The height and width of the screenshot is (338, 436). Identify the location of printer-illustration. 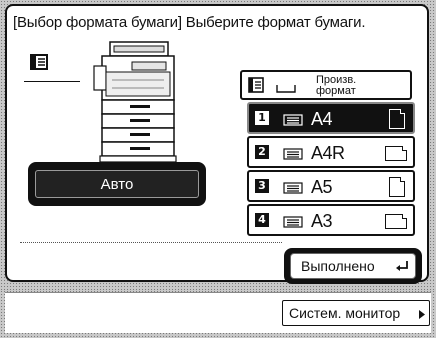
(135, 102).